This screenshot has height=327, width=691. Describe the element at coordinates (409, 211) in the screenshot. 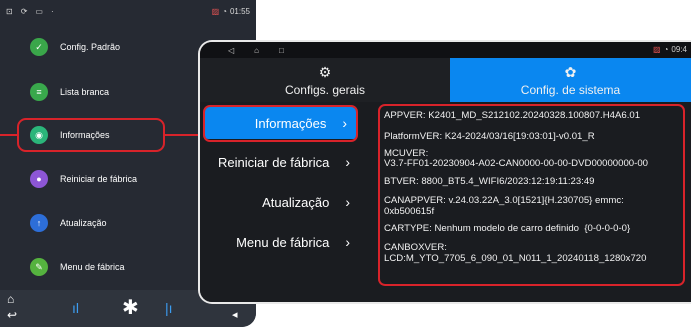

I see `info-line: 0xb500615f` at that location.